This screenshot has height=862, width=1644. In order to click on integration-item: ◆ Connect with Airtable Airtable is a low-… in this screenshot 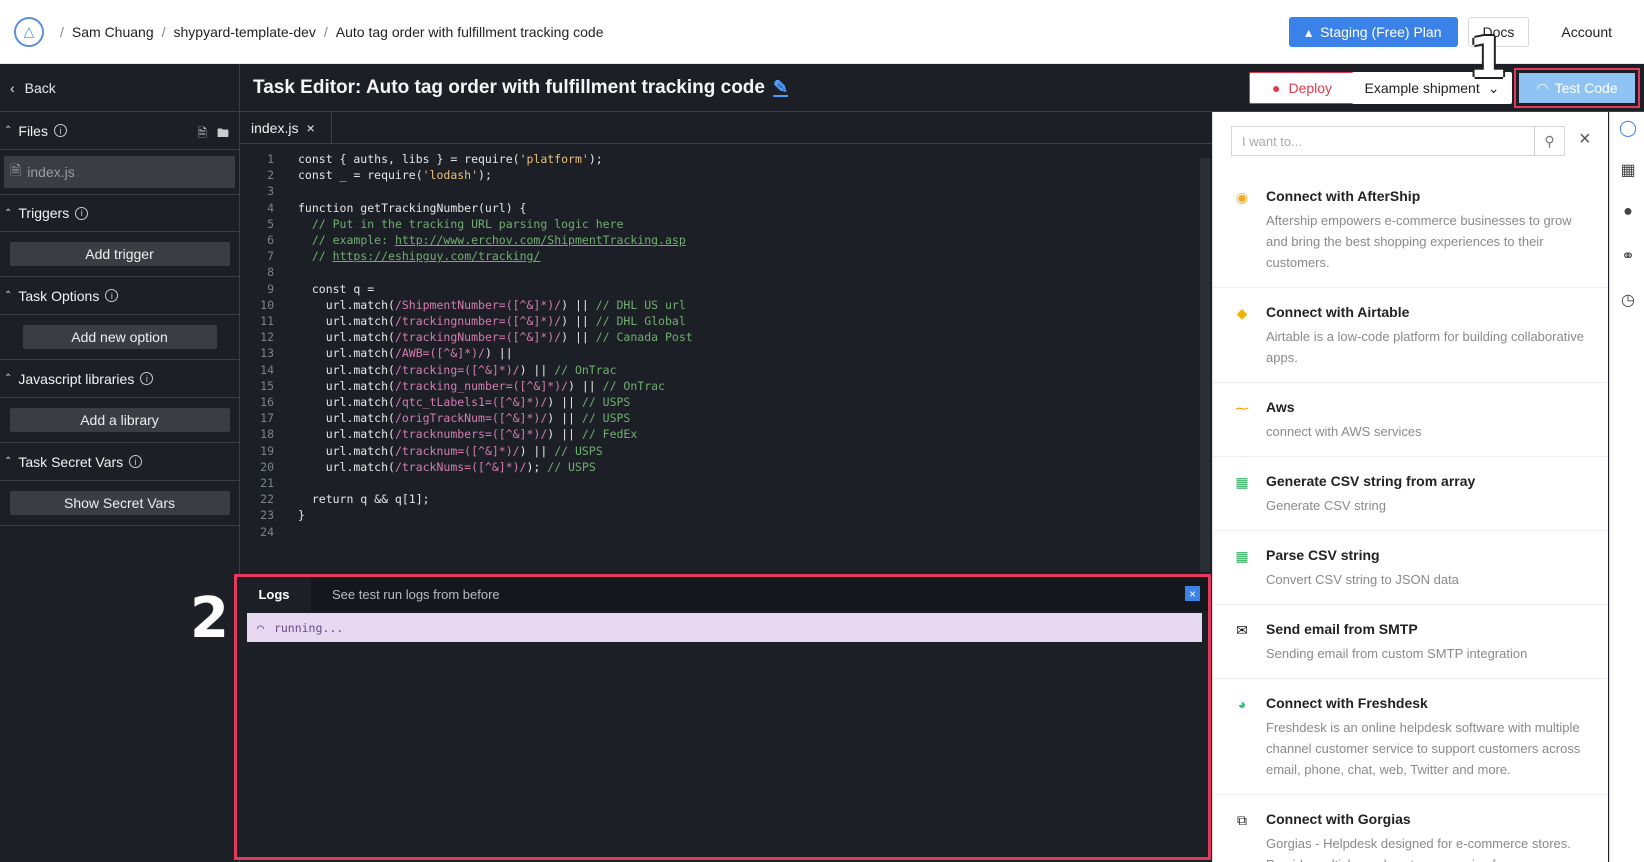, I will do `click(1410, 335)`.